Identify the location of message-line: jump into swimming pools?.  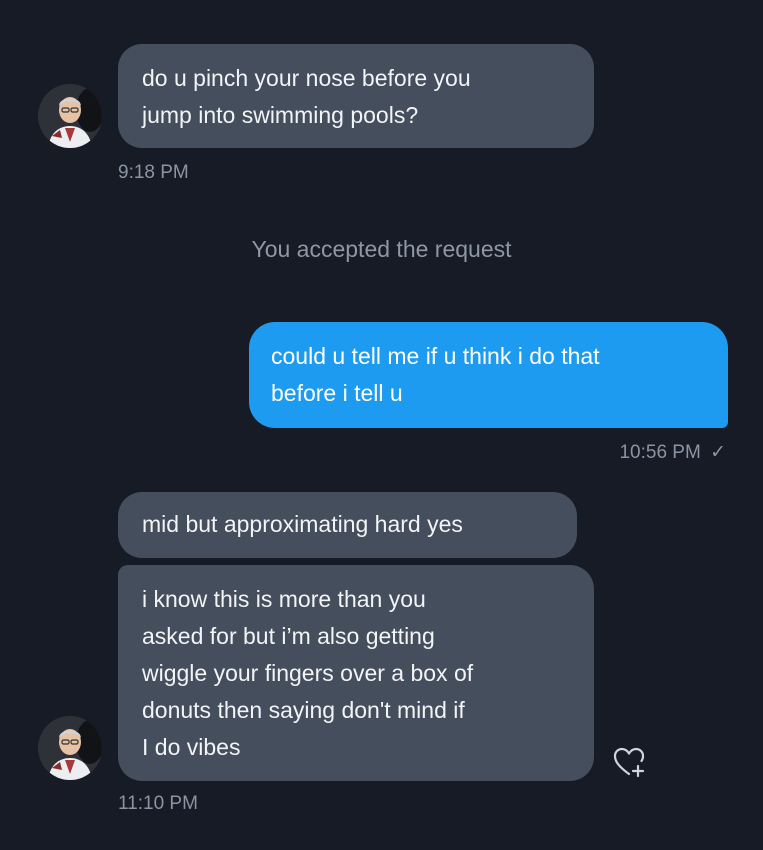
(280, 115).